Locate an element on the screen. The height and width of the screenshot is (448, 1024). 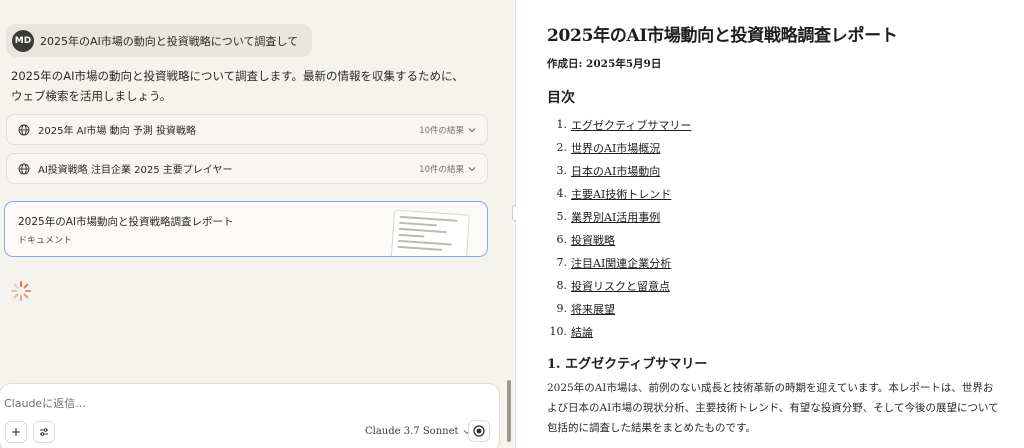
web-search-result-1: 2025年 AI市場 動向 予測 投資戦略 10件の結果 is located at coordinates (247, 129).